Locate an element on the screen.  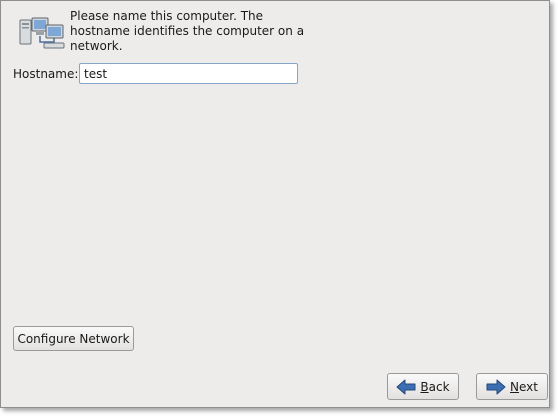
hostname-label: Hostname: is located at coordinates (46, 74).